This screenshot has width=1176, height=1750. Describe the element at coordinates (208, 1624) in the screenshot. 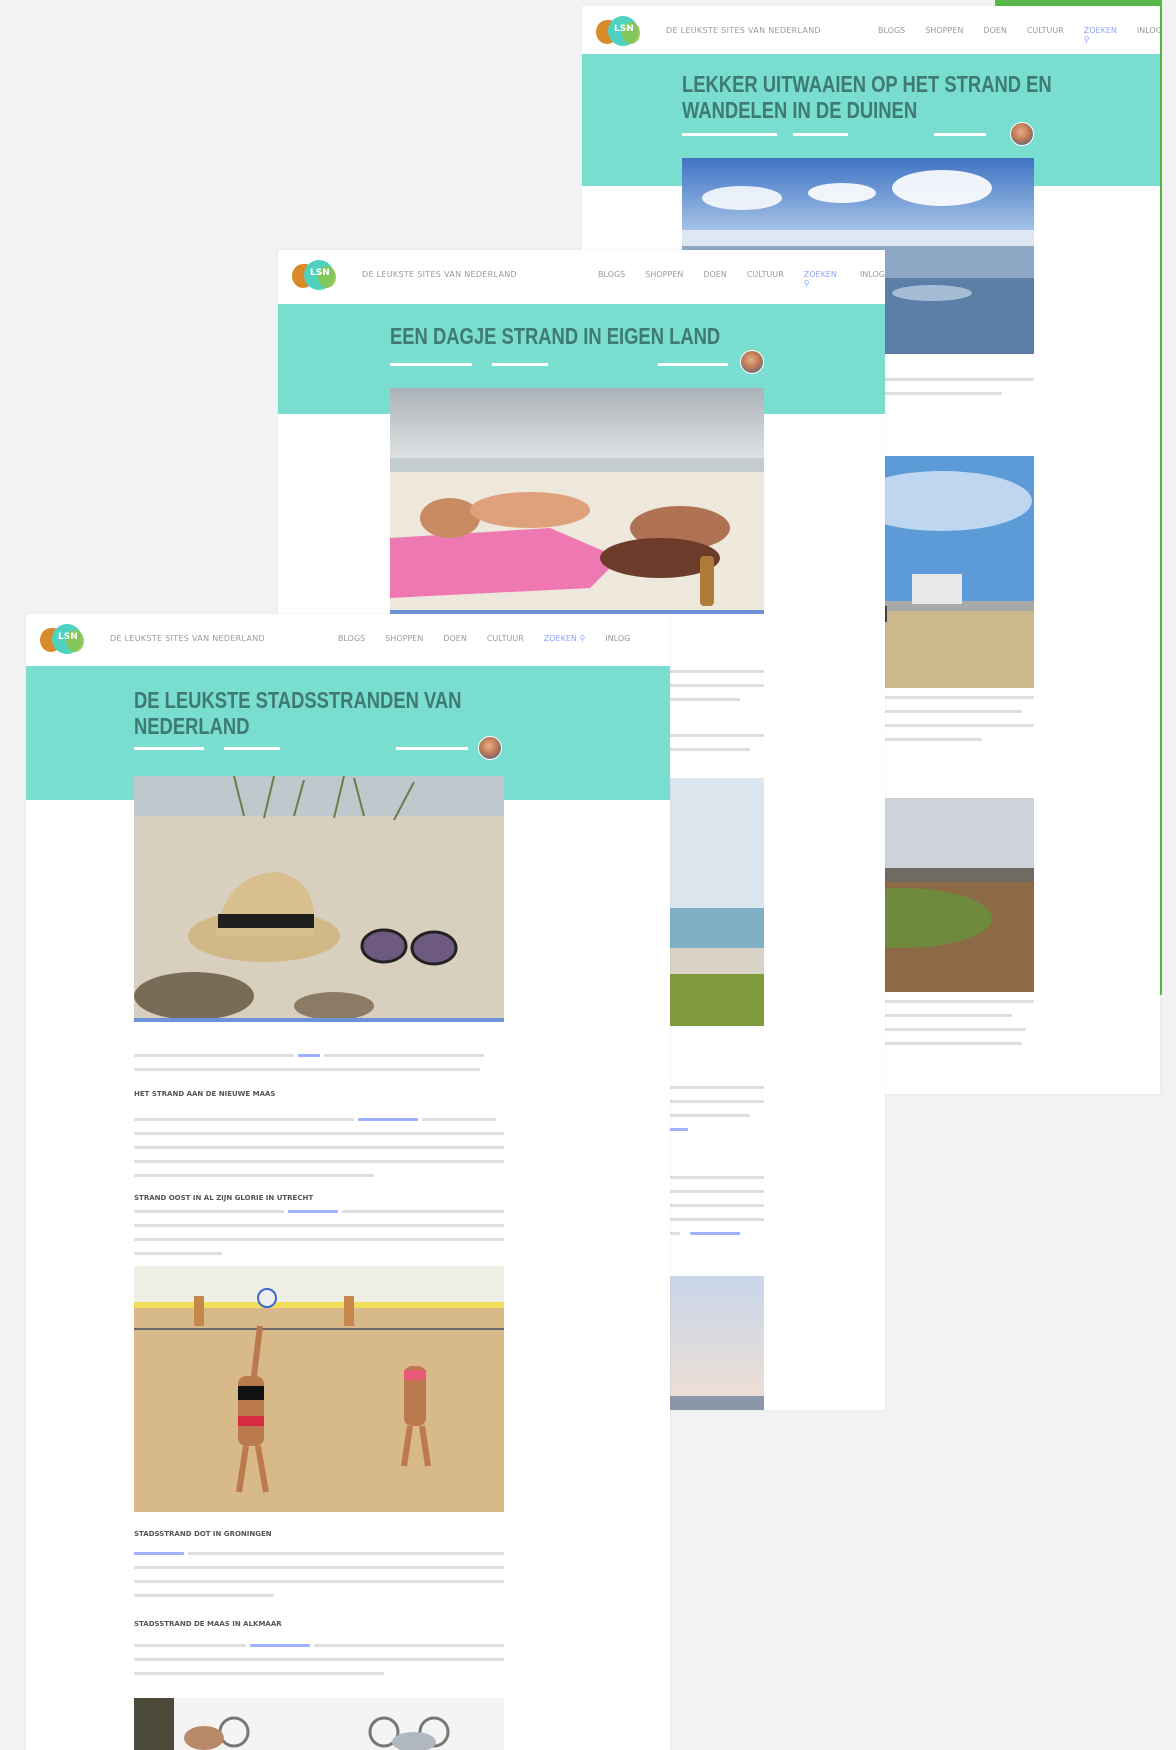

I see `section-heading: Stadsstrand de Maas in Alkmaar` at that location.